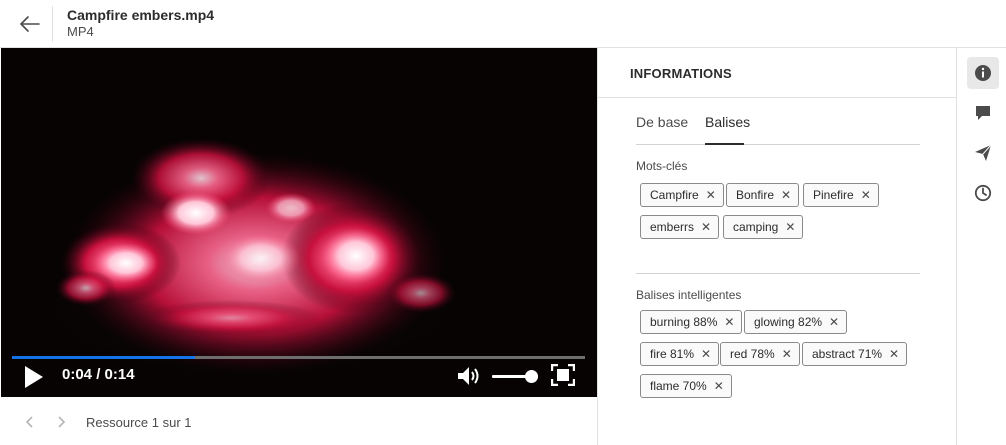  I want to click on smart-tag: red 78% ✕, so click(760, 354).